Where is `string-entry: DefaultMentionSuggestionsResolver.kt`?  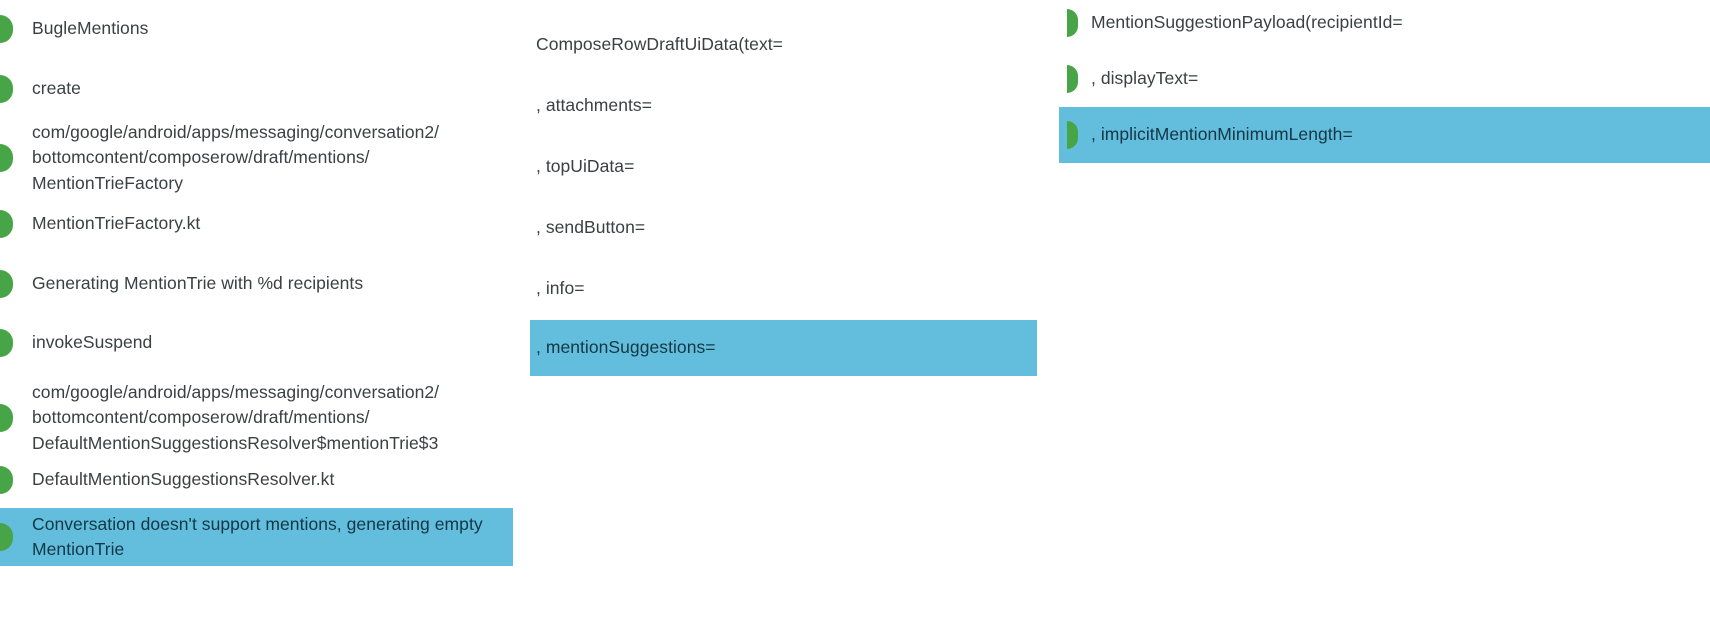 string-entry: DefaultMentionSuggestionsResolver.kt is located at coordinates (256, 480).